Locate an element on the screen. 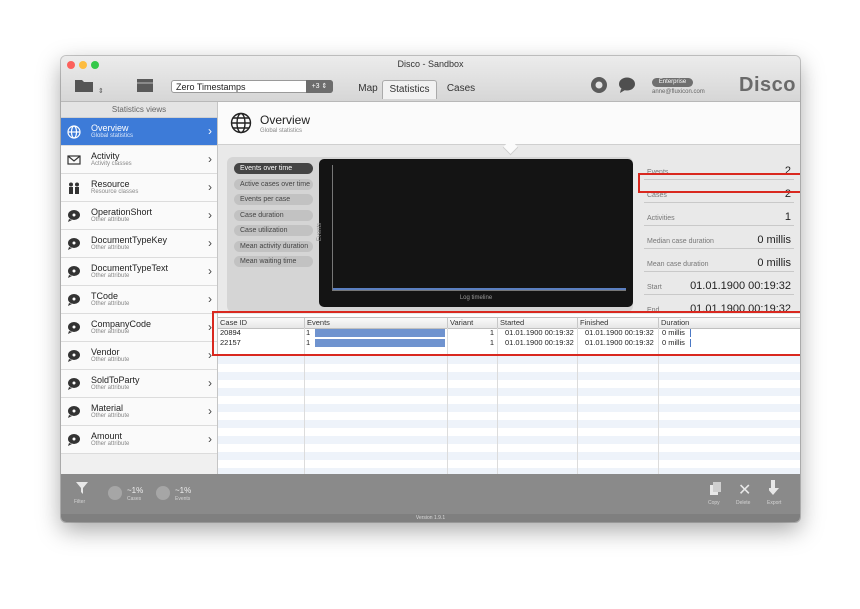  sidebar-item-vendor: Vendor Other attribute › is located at coordinates (139, 356).